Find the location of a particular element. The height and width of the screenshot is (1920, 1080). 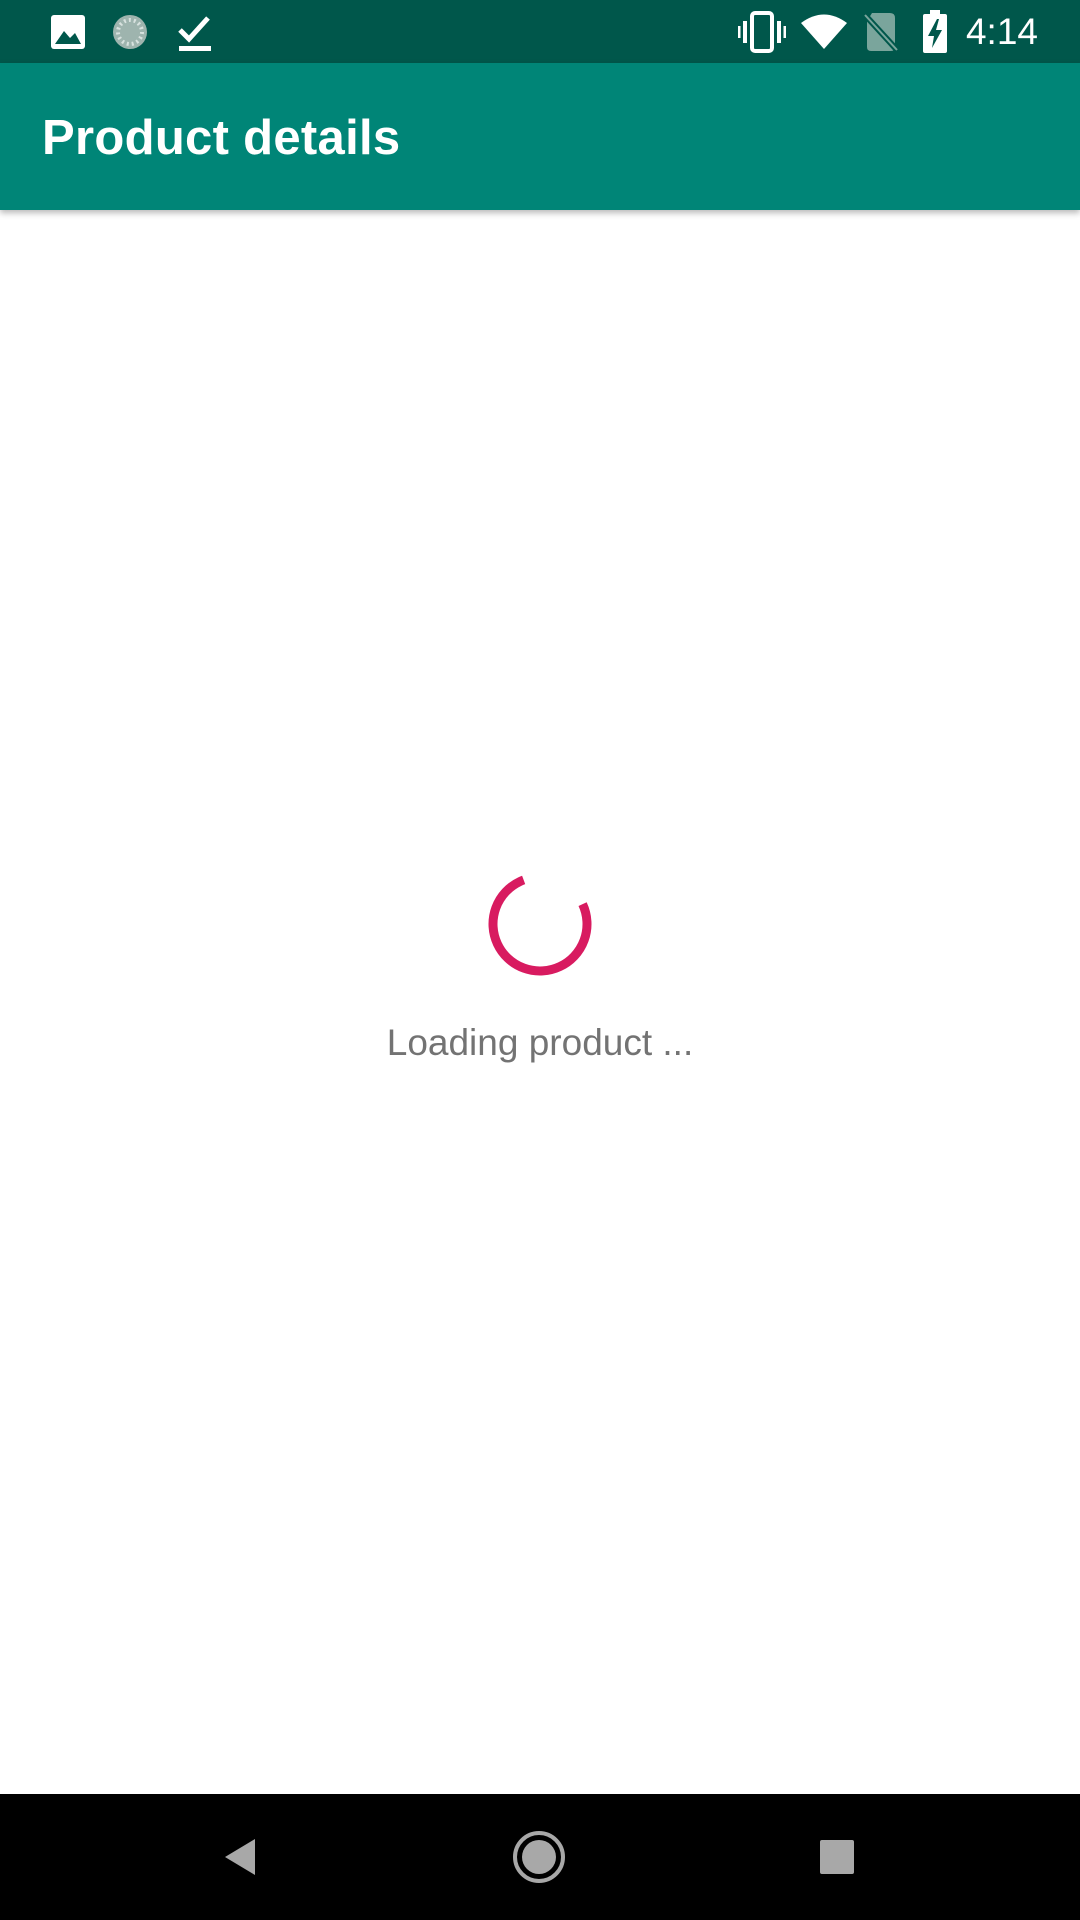

recents-button is located at coordinates (837, 1857).